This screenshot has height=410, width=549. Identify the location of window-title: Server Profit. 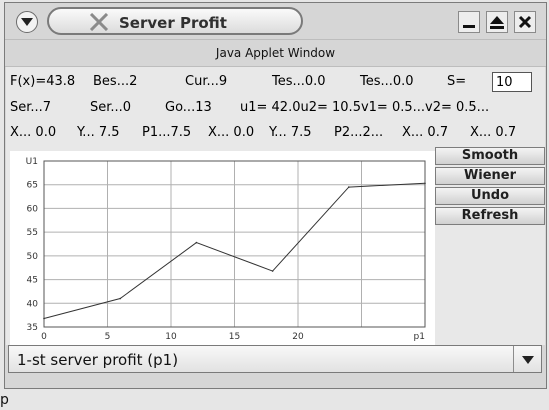
(173, 23).